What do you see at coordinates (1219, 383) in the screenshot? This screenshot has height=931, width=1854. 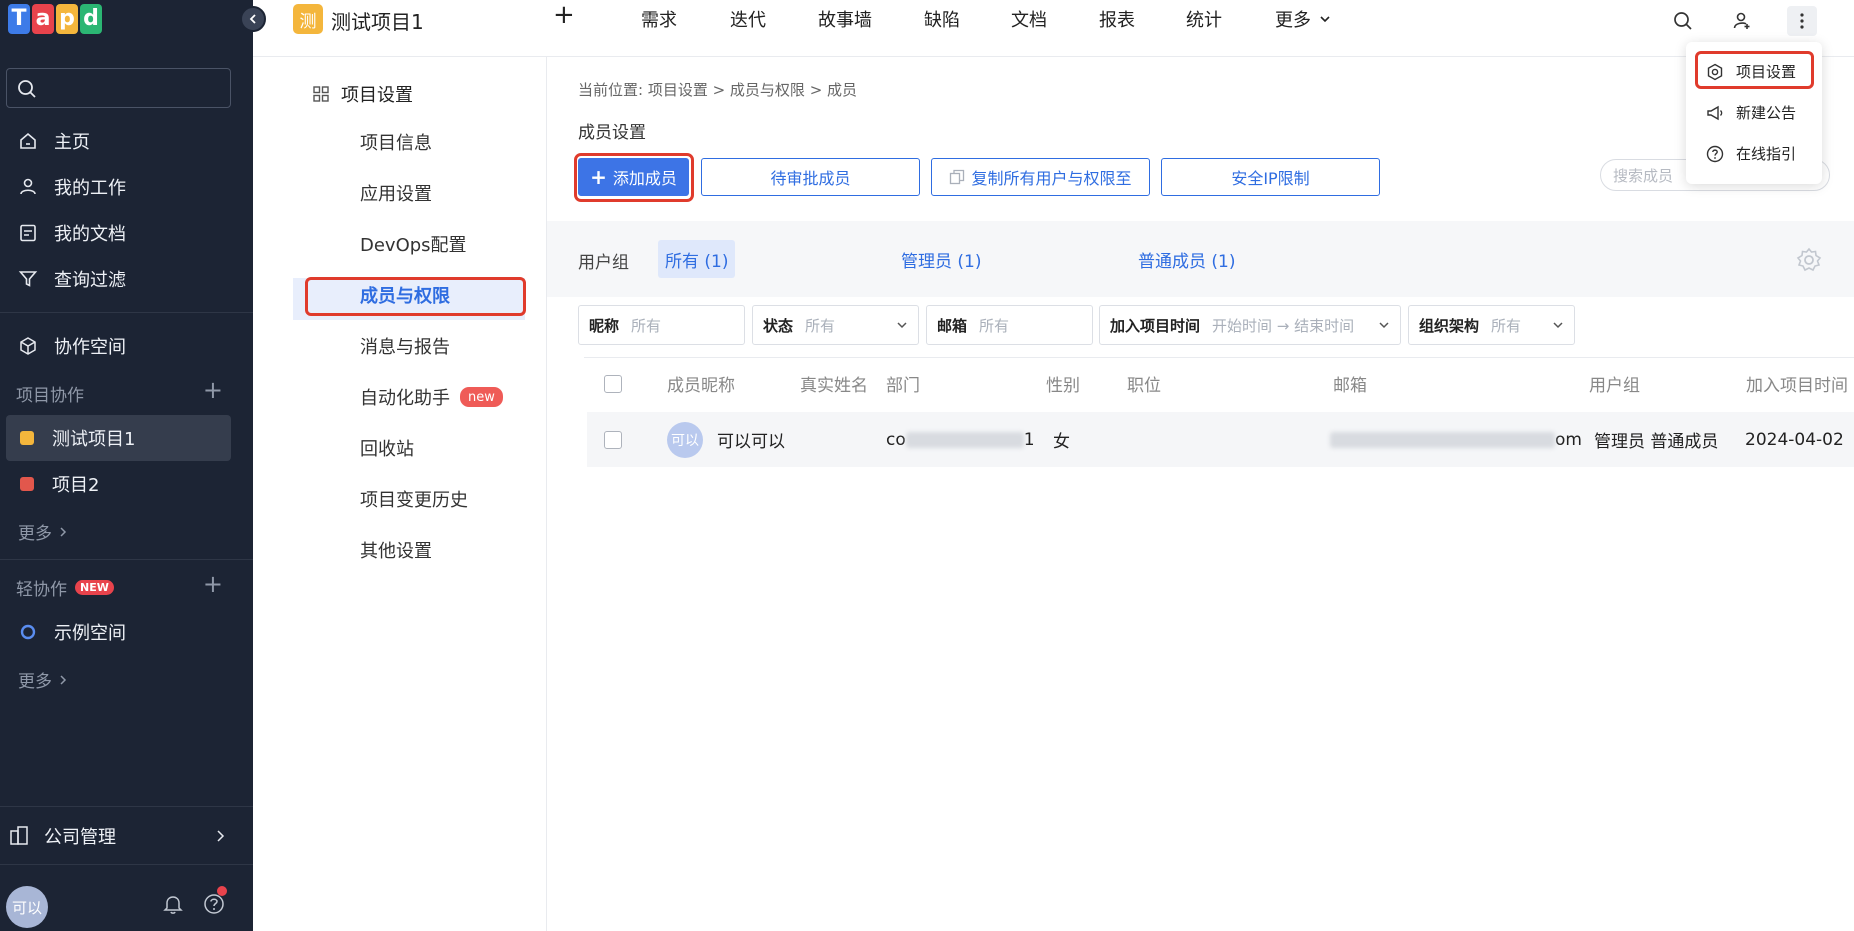 I see `table-header: 成员昵称 真实姓名 部门 性别 职位 邮箱 用户组 加入项目时间` at bounding box center [1219, 383].